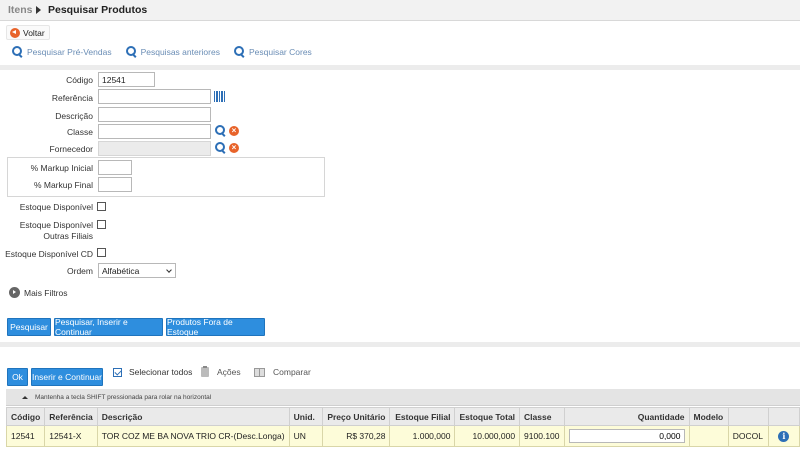  I want to click on cell-marca: DOCOL, so click(748, 436).